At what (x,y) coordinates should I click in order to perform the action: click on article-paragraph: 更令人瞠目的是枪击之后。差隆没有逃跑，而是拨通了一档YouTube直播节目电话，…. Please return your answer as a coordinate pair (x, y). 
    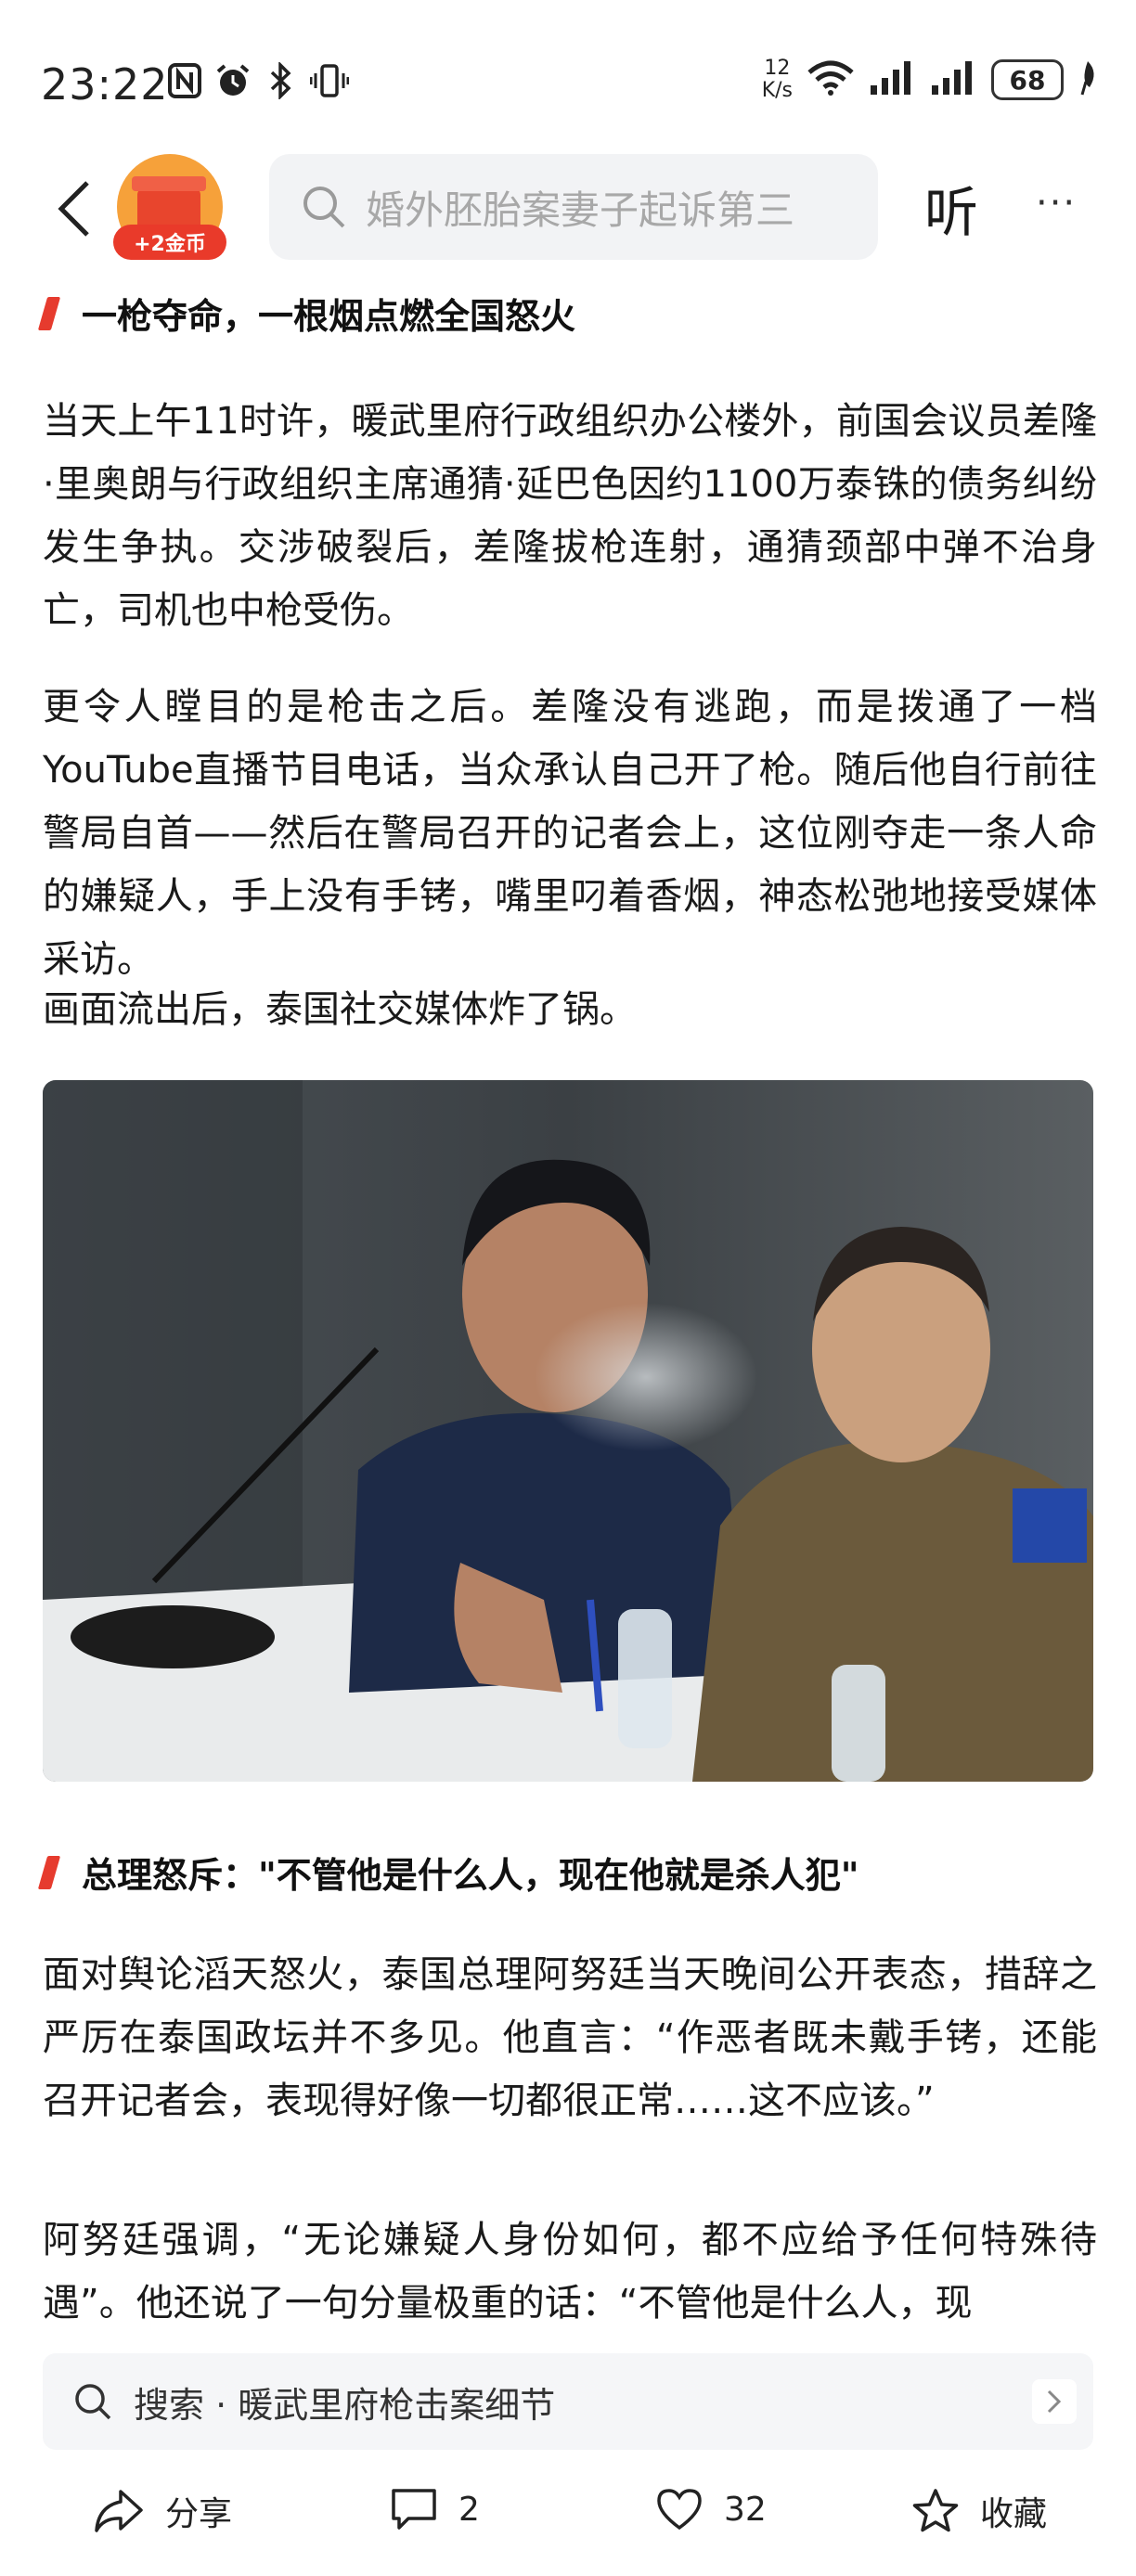
    Looking at the image, I should click on (570, 834).